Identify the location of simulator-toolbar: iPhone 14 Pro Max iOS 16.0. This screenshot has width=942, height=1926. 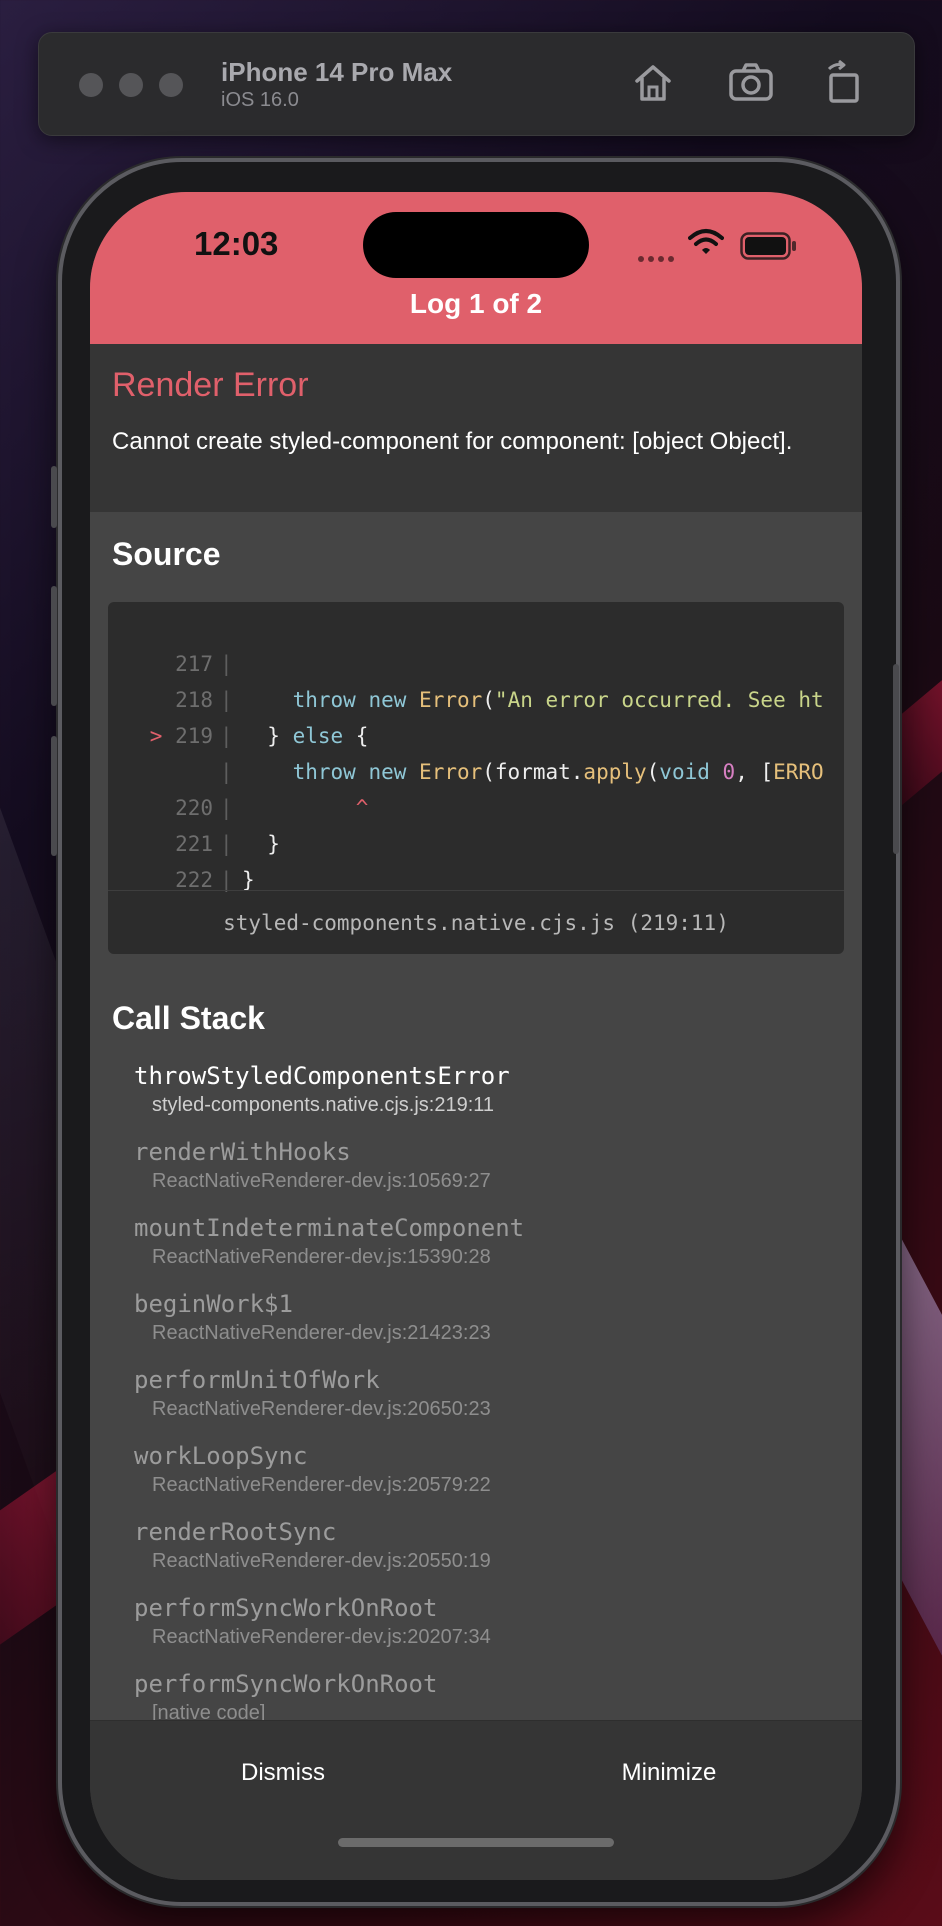
(476, 84).